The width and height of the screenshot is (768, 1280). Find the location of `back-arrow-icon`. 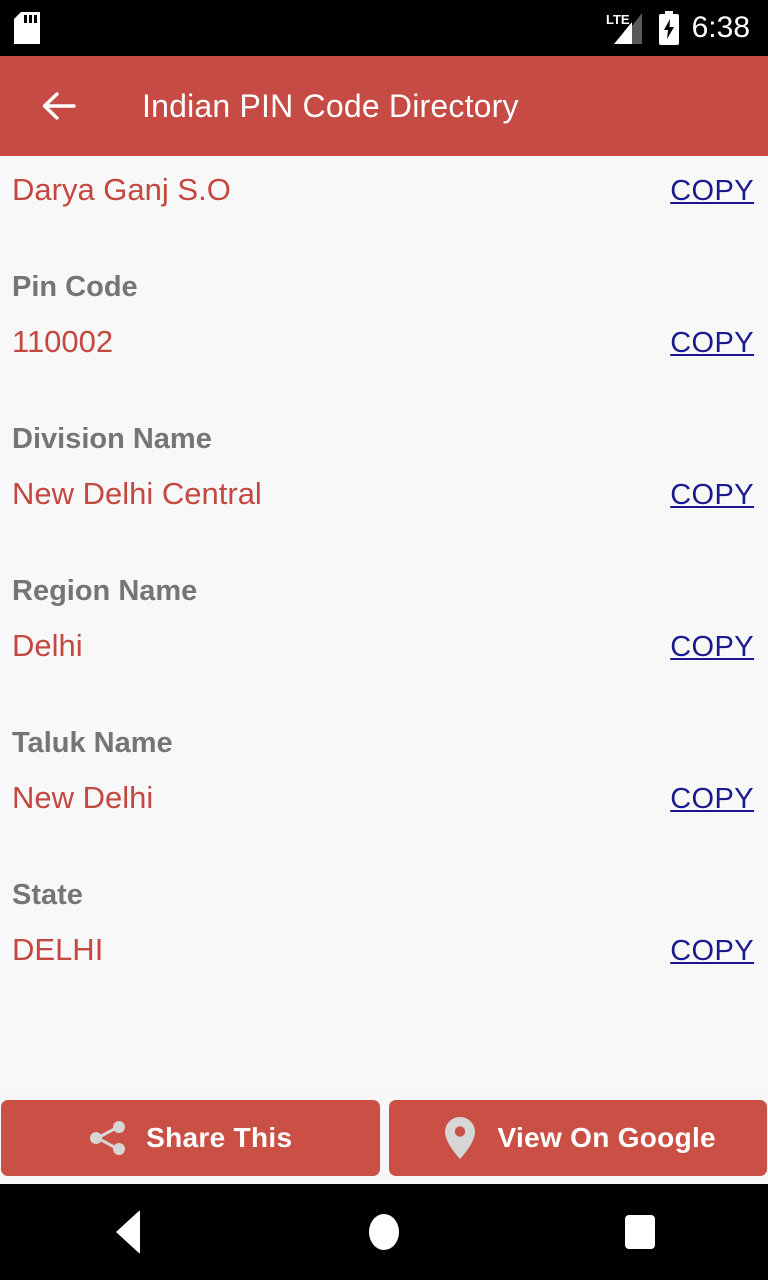

back-arrow-icon is located at coordinates (58, 106).